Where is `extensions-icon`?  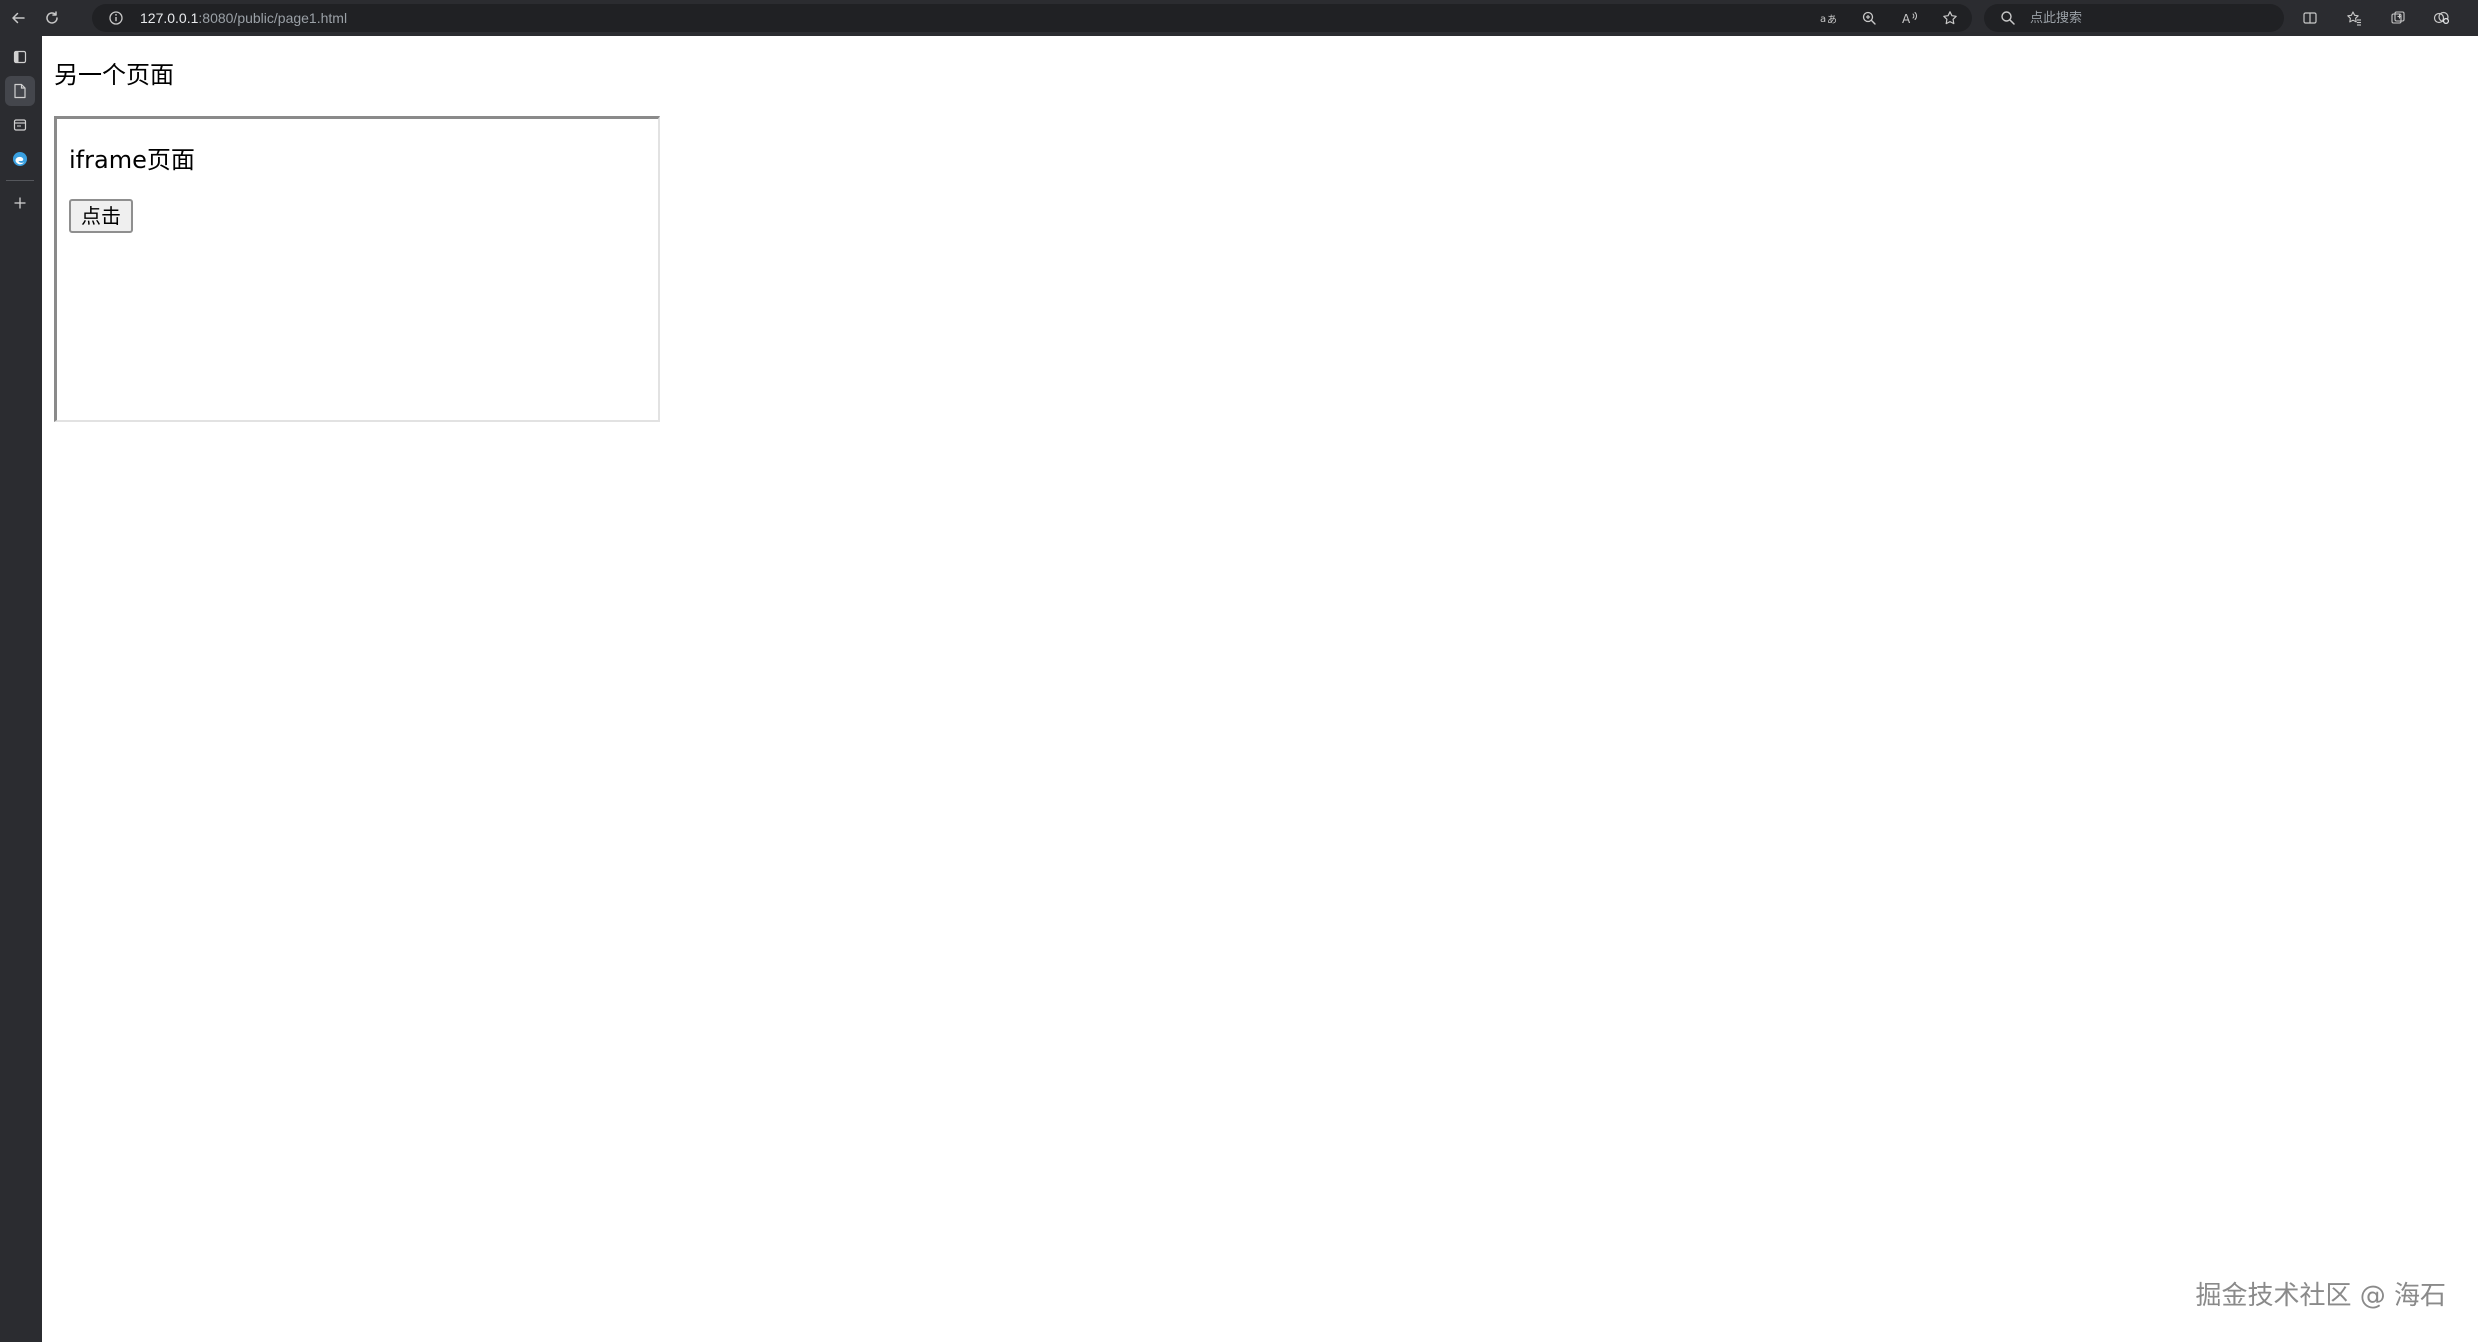 extensions-icon is located at coordinates (2442, 18).